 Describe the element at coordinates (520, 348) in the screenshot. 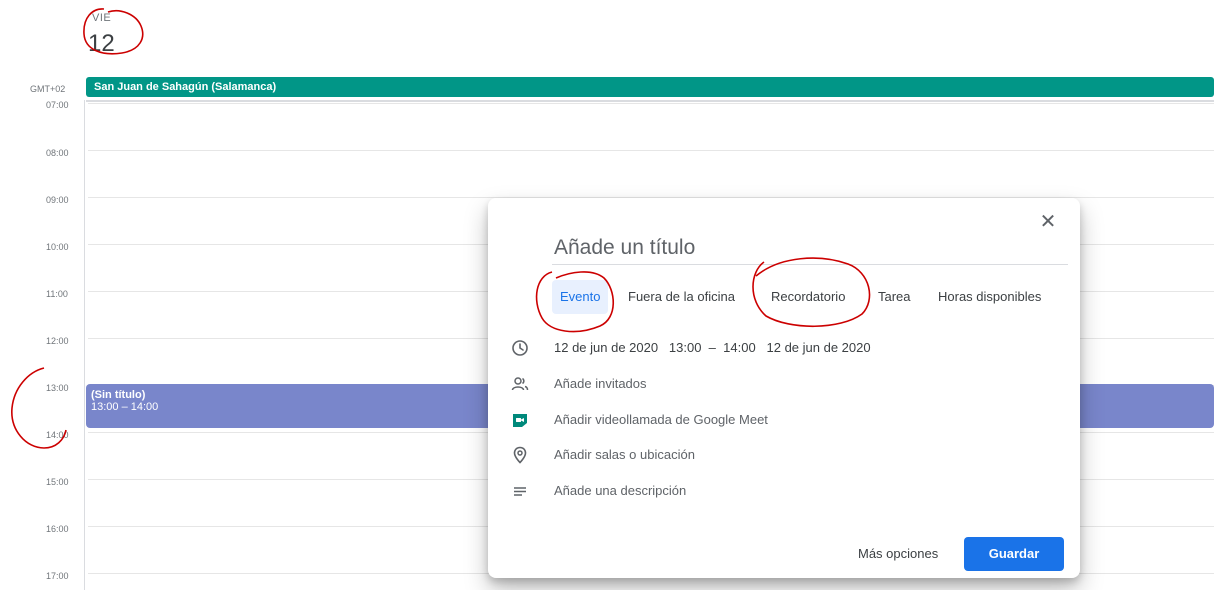

I see `clock-icon` at that location.